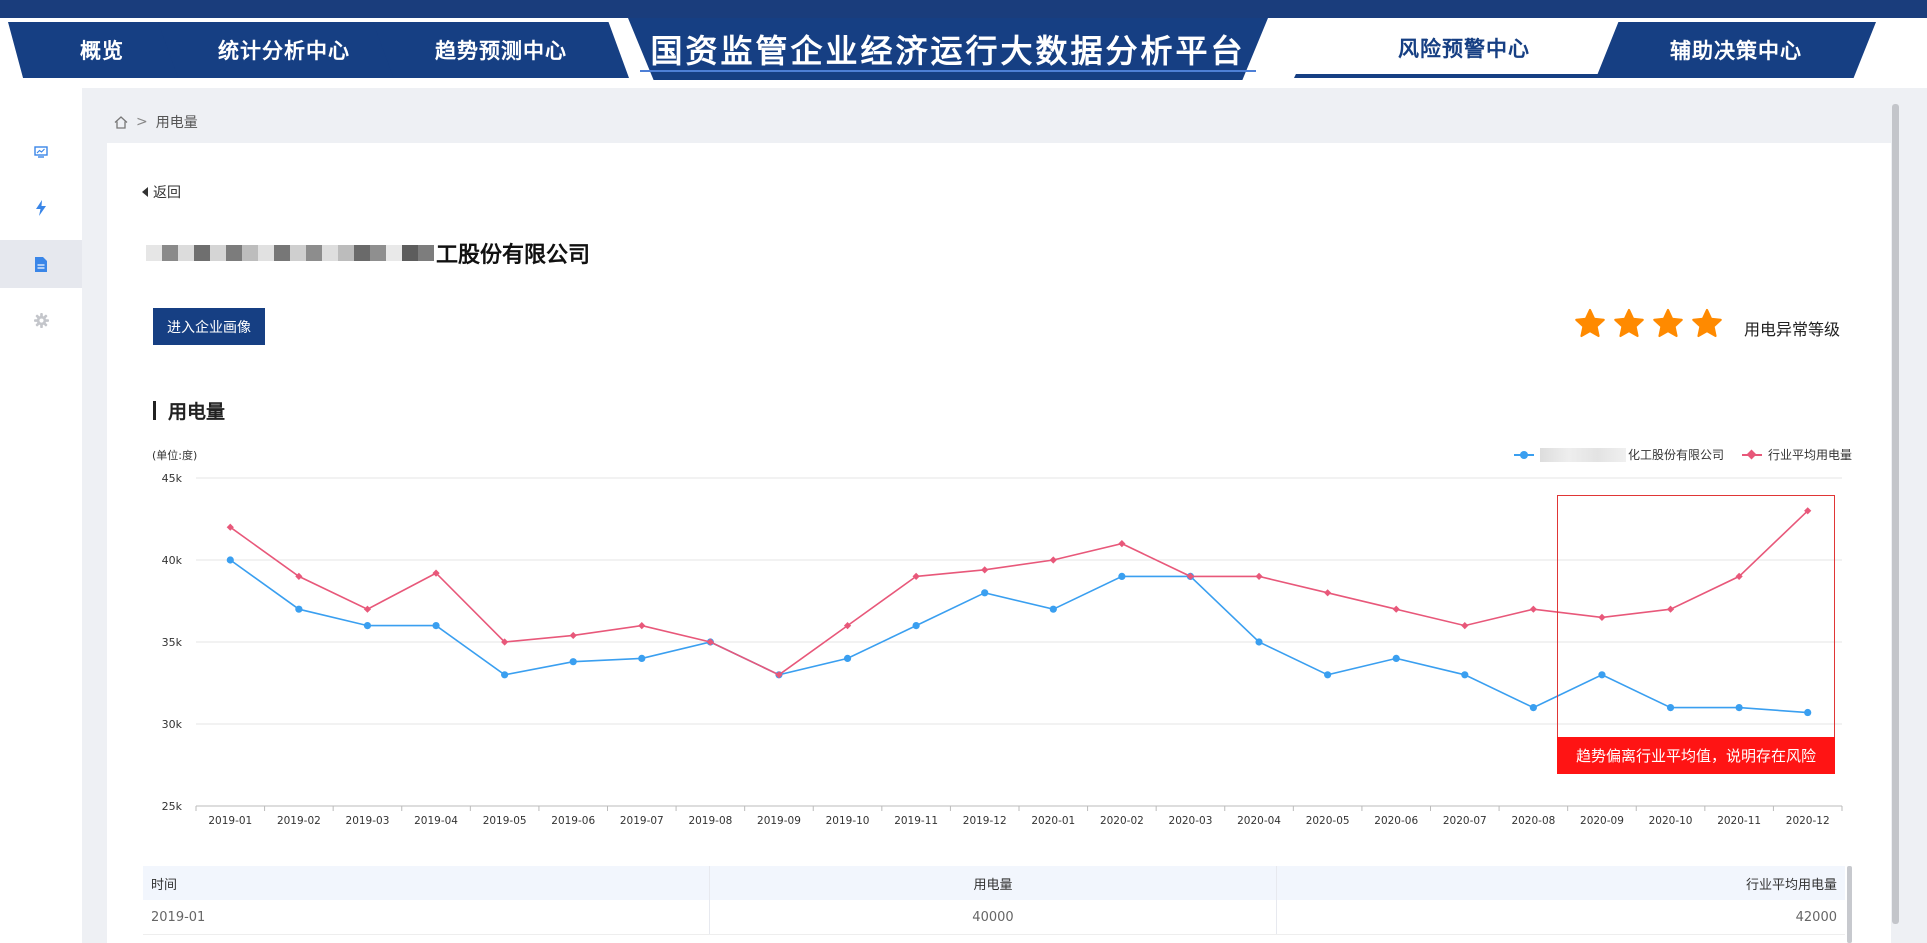  I want to click on x-tick-label: 2019-01, so click(230, 821).